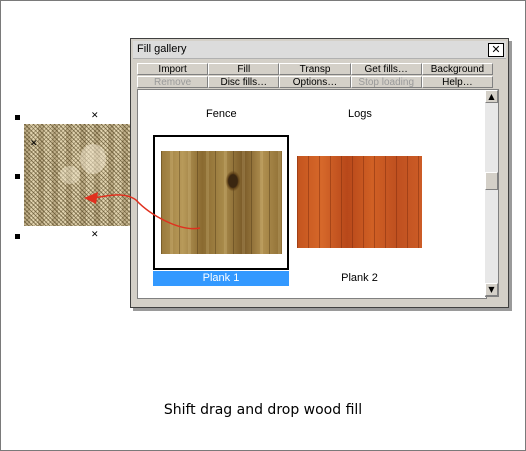 The image size is (526, 451). What do you see at coordinates (496, 50) in the screenshot?
I see `close-button: ✕` at bounding box center [496, 50].